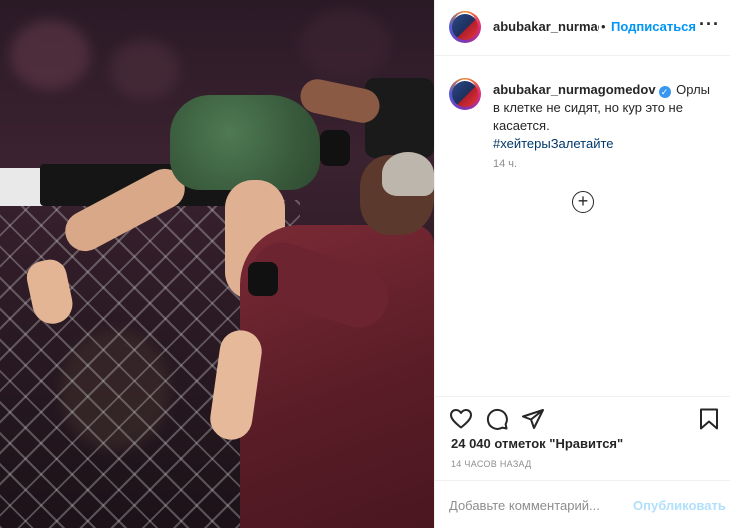 Image resolution: width=730 pixels, height=528 pixels. Describe the element at coordinates (664, 92) in the screenshot. I see `verified-badge-icon: ✓` at that location.